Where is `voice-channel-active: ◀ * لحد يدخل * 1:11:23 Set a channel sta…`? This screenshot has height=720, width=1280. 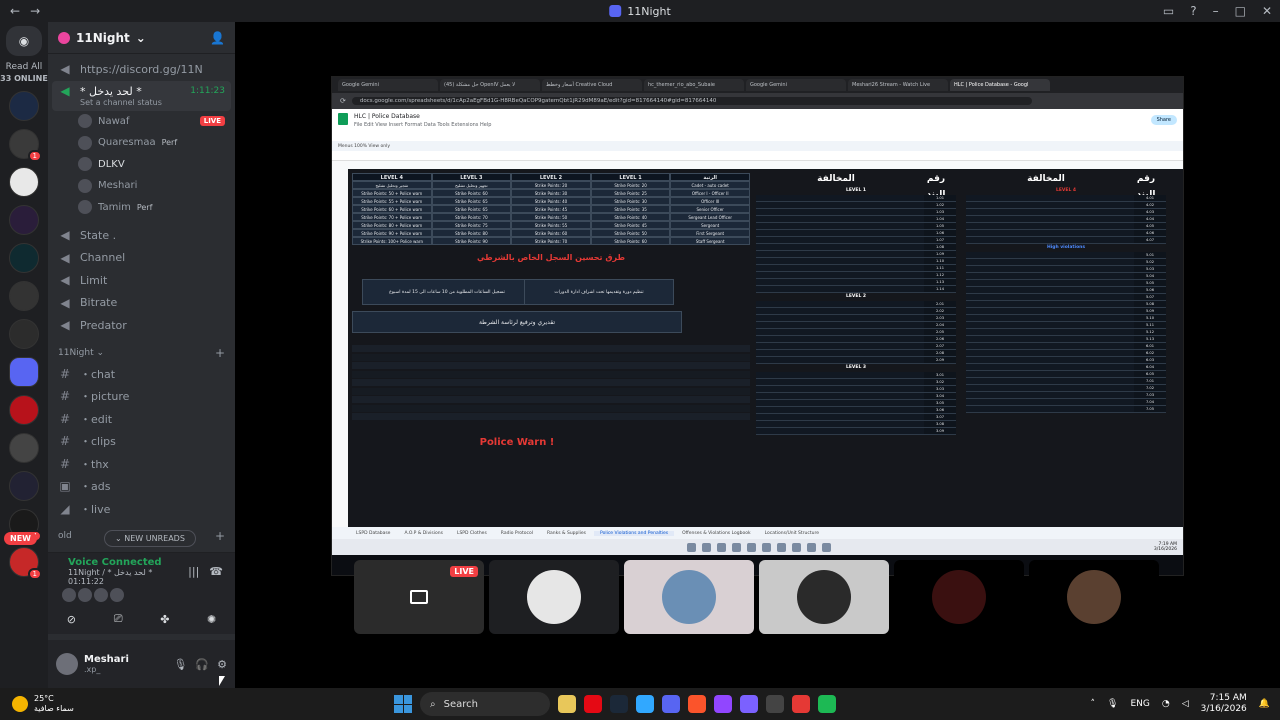 voice-channel-active: ◀ * لحد يدخل * 1:11:23 Set a channel sta… is located at coordinates (141, 95).